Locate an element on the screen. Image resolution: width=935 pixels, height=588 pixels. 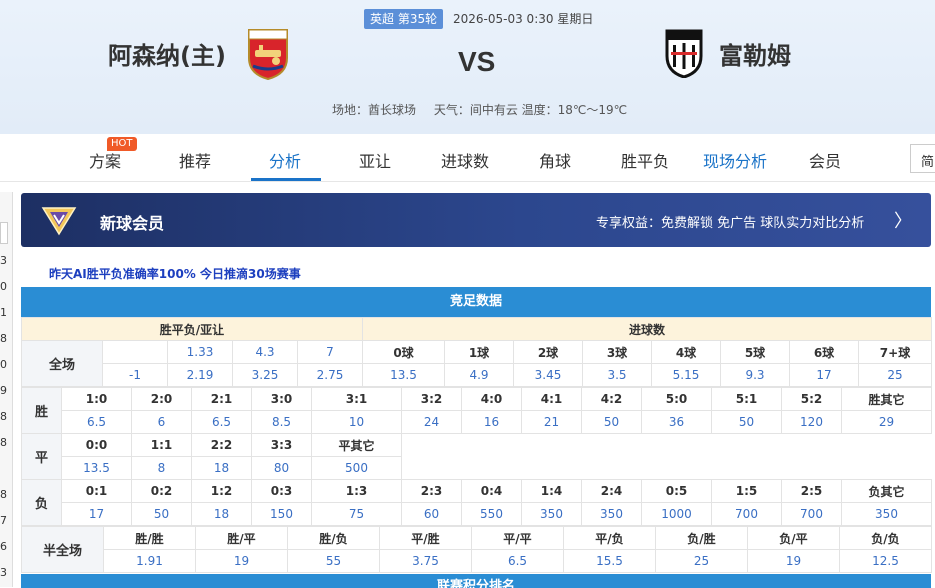
goal-odds-cell: 5.15 is located at coordinates (686, 375).